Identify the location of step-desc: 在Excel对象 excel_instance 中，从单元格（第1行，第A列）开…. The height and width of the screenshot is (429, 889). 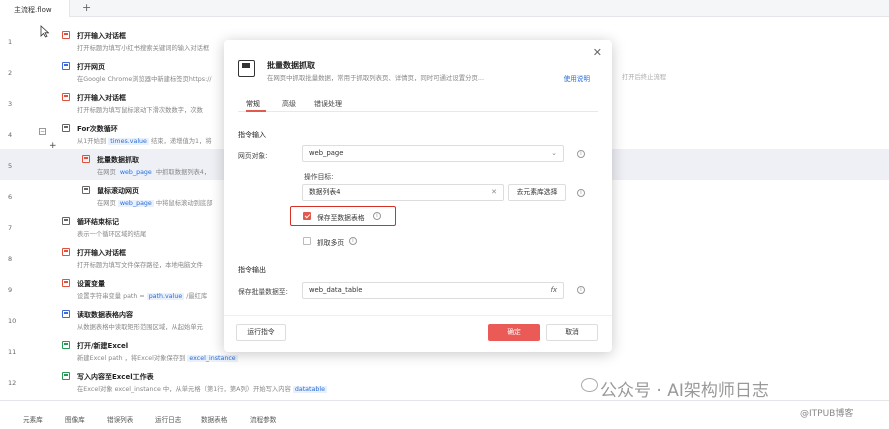
(202, 389).